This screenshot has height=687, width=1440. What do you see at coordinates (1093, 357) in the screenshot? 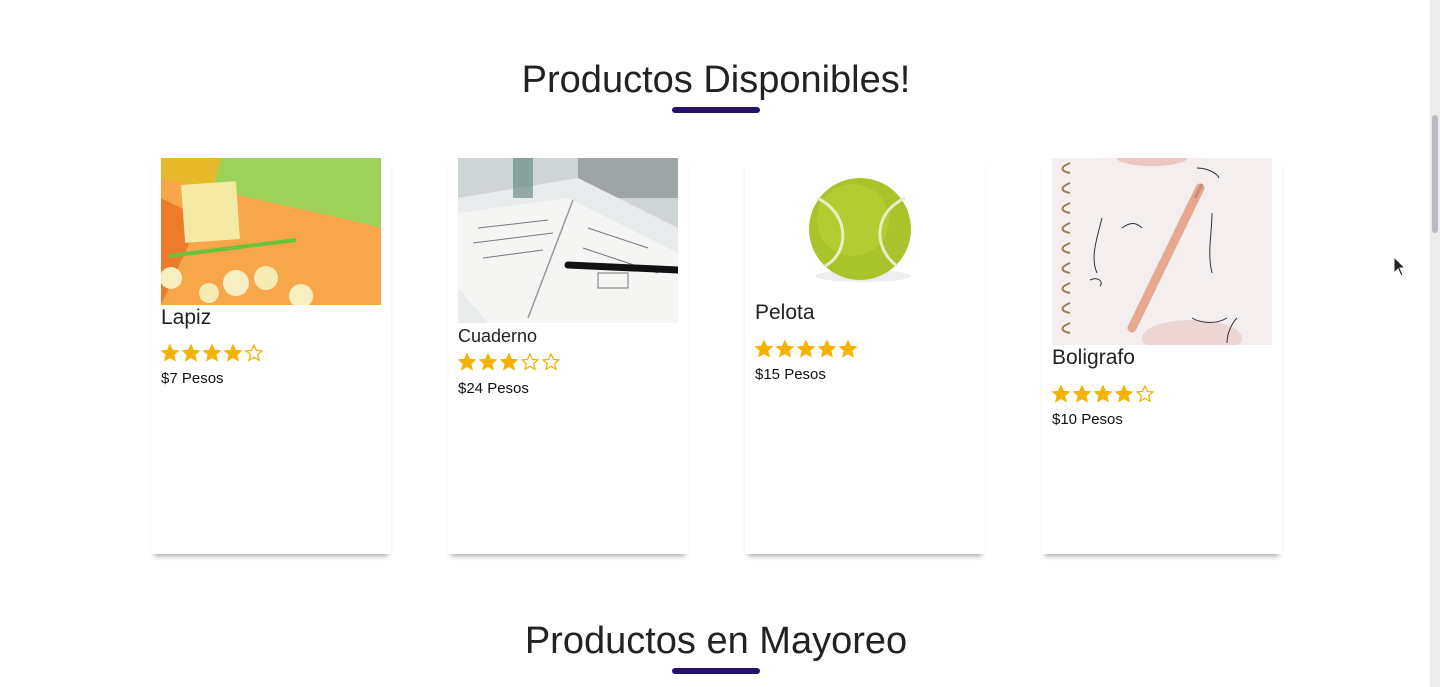
I see `product-name: Boligrafo` at bounding box center [1093, 357].